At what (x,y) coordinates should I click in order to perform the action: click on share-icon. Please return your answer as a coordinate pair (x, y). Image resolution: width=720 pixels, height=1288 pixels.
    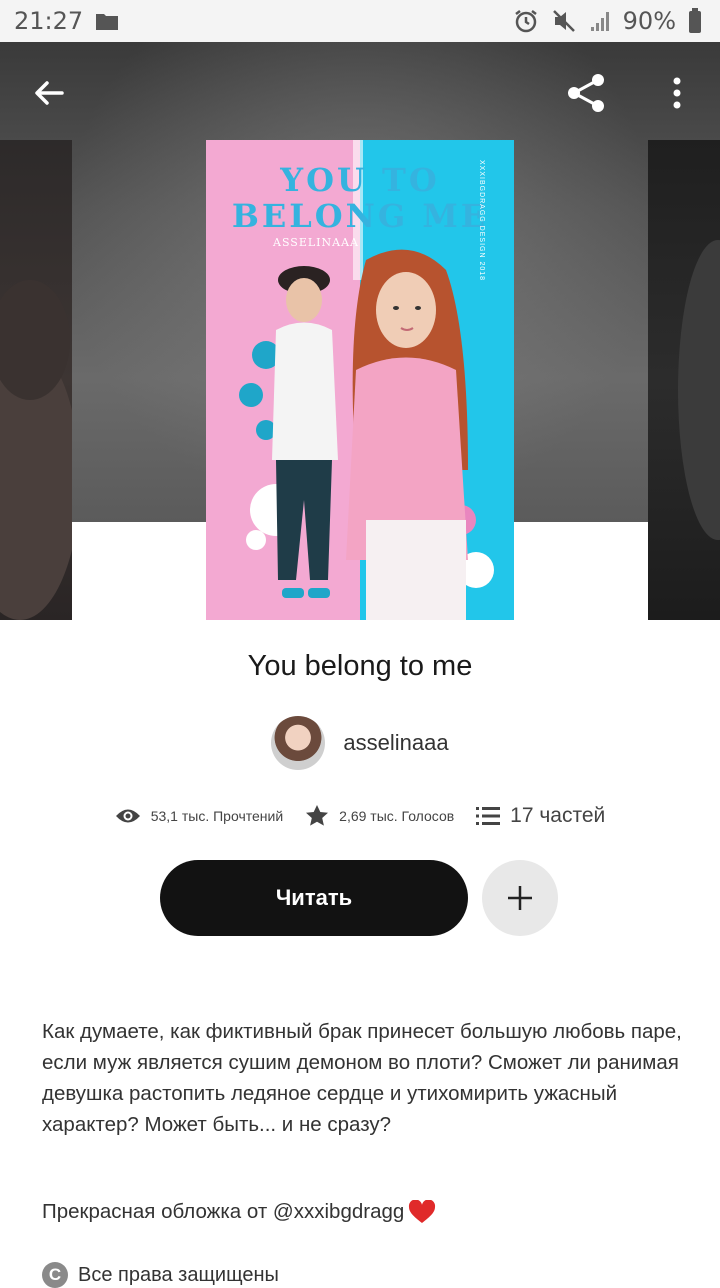
    Looking at the image, I should click on (586, 93).